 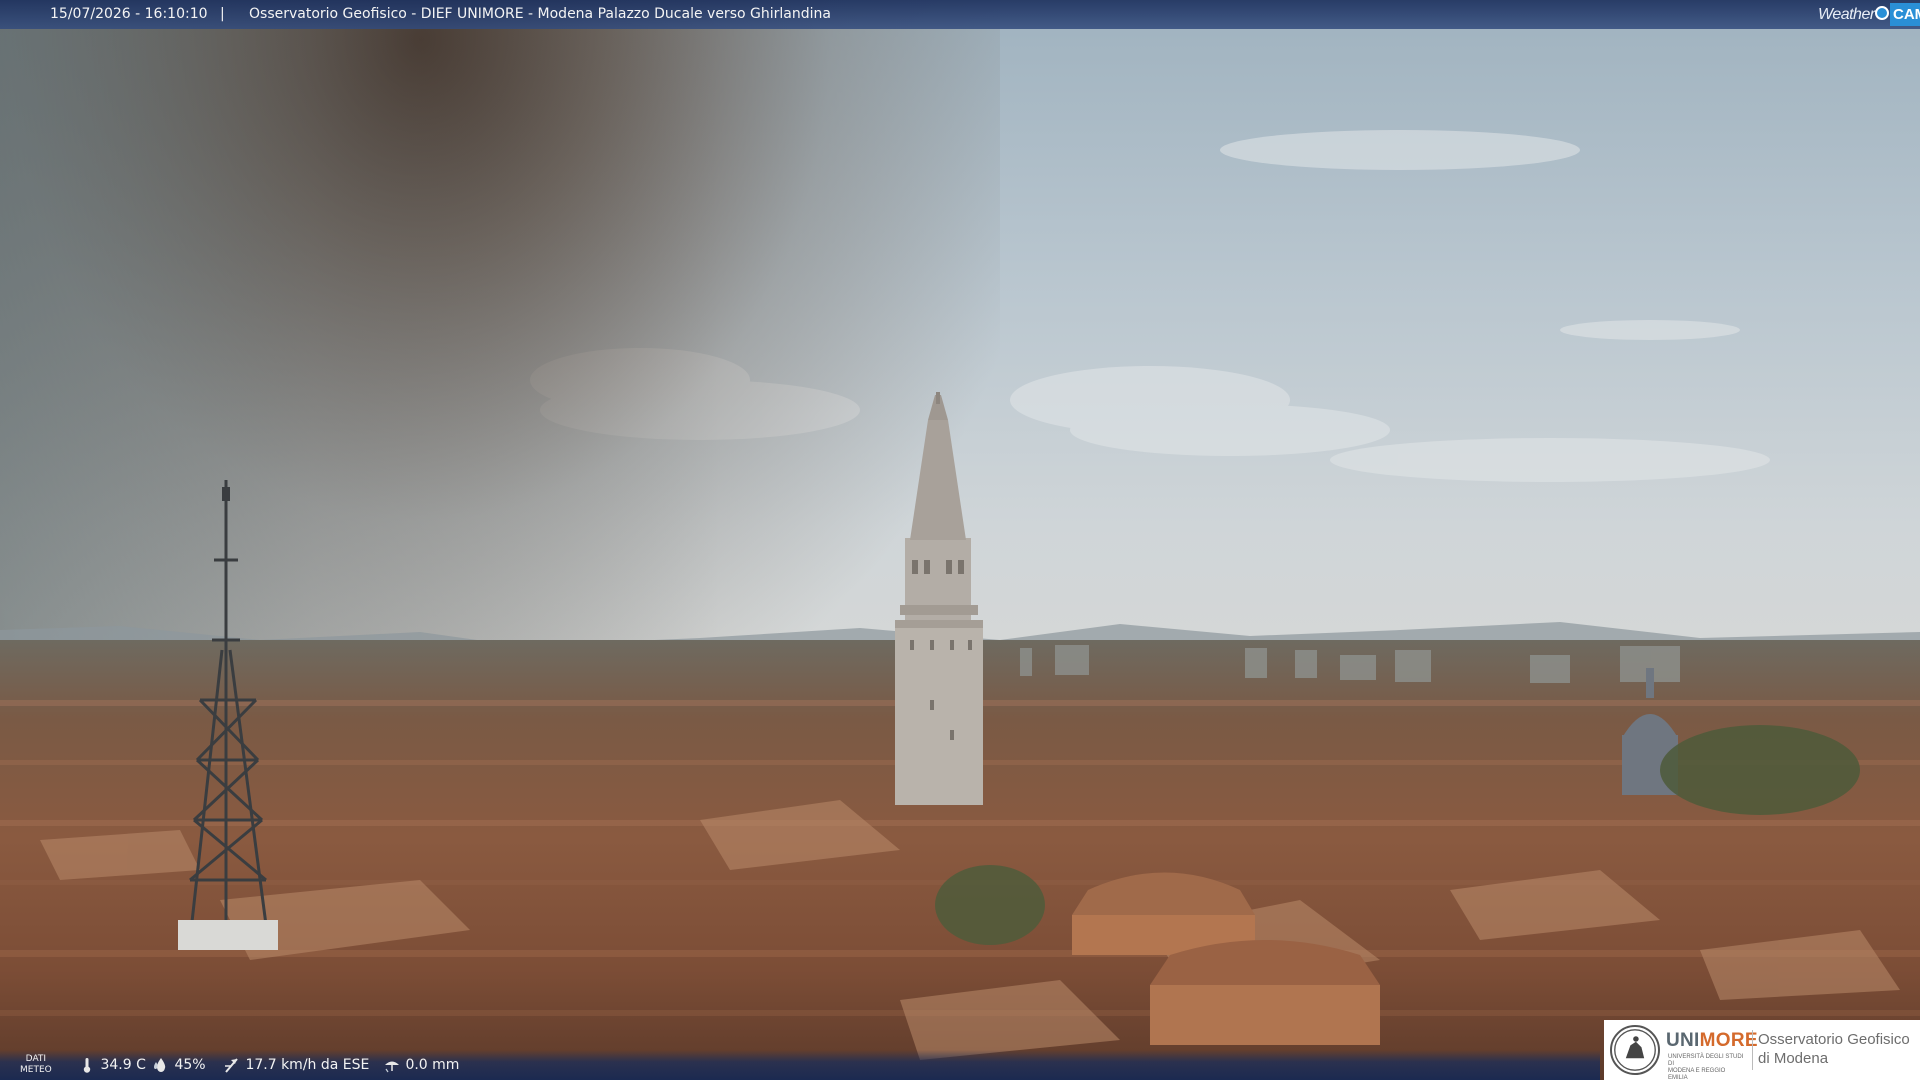 I want to click on unimore-wordmark-uni: UNI, so click(x=1683, y=1040).